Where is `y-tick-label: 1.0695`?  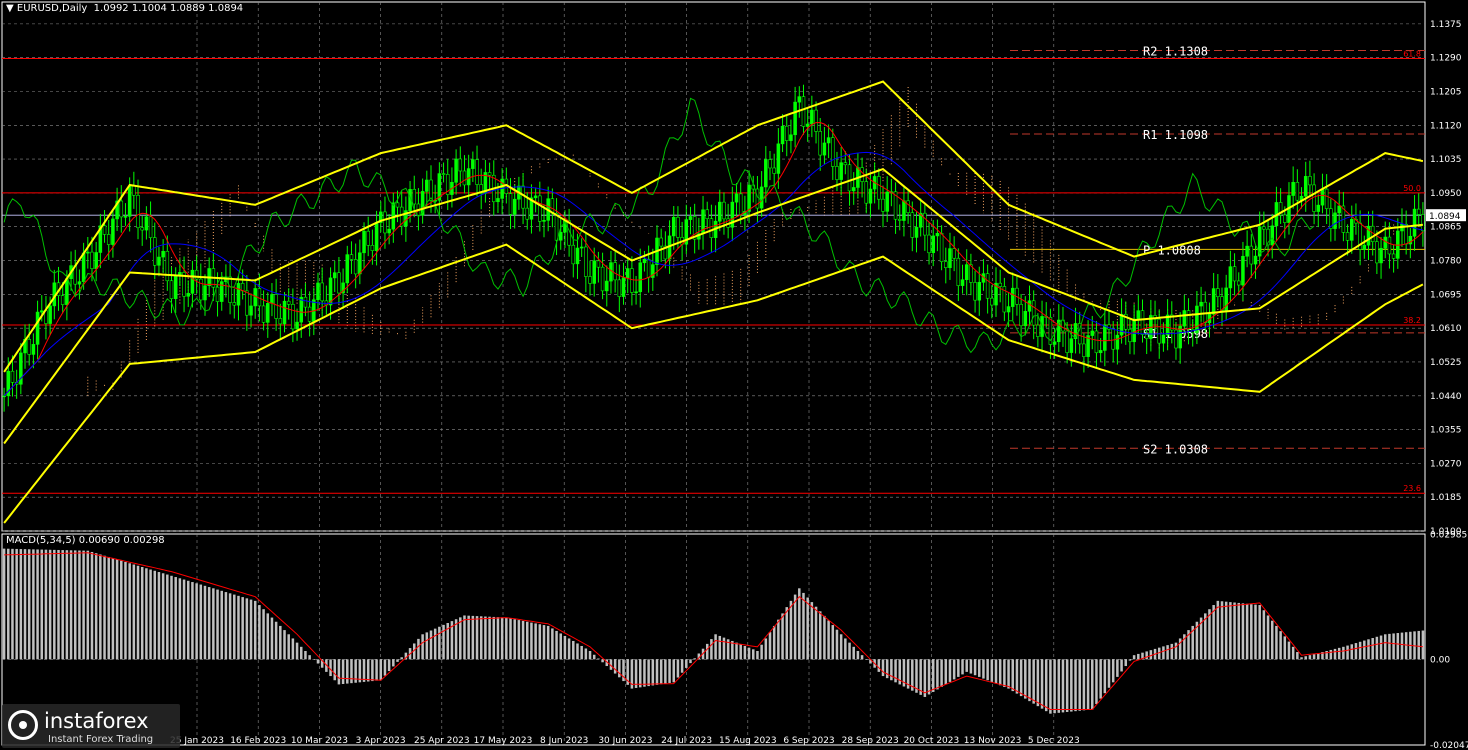 y-tick-label: 1.0695 is located at coordinates (1446, 295).